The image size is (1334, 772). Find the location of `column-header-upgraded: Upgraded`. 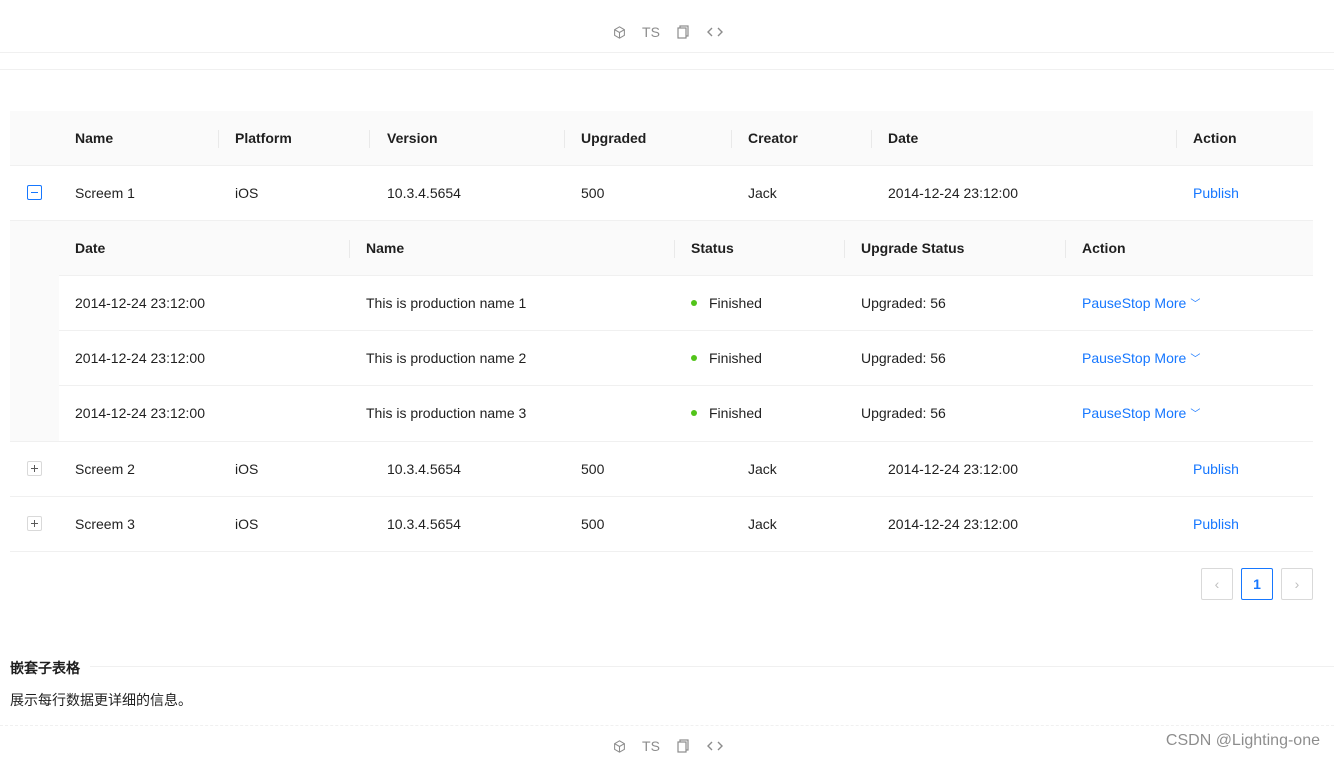

column-header-upgraded: Upgraded is located at coordinates (613, 138).